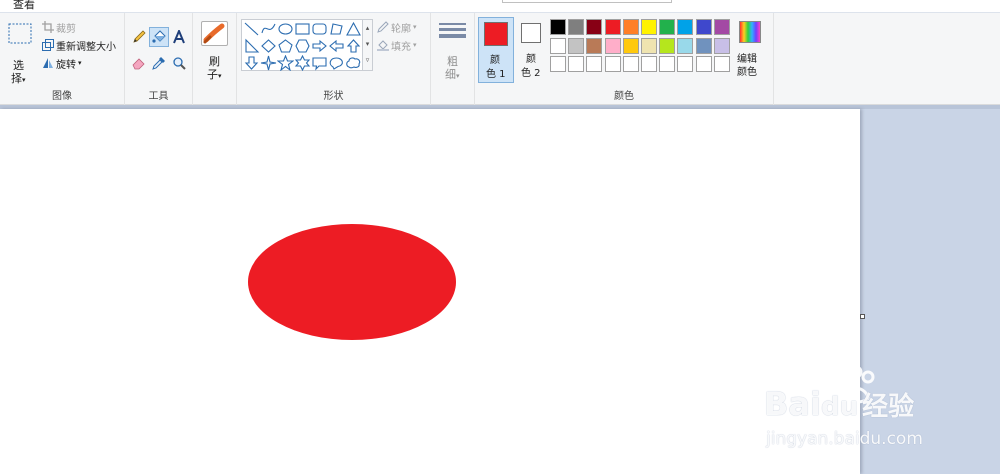 The width and height of the screenshot is (1000, 474). I want to click on outline-button: 轮廓 ▾, so click(397, 27).